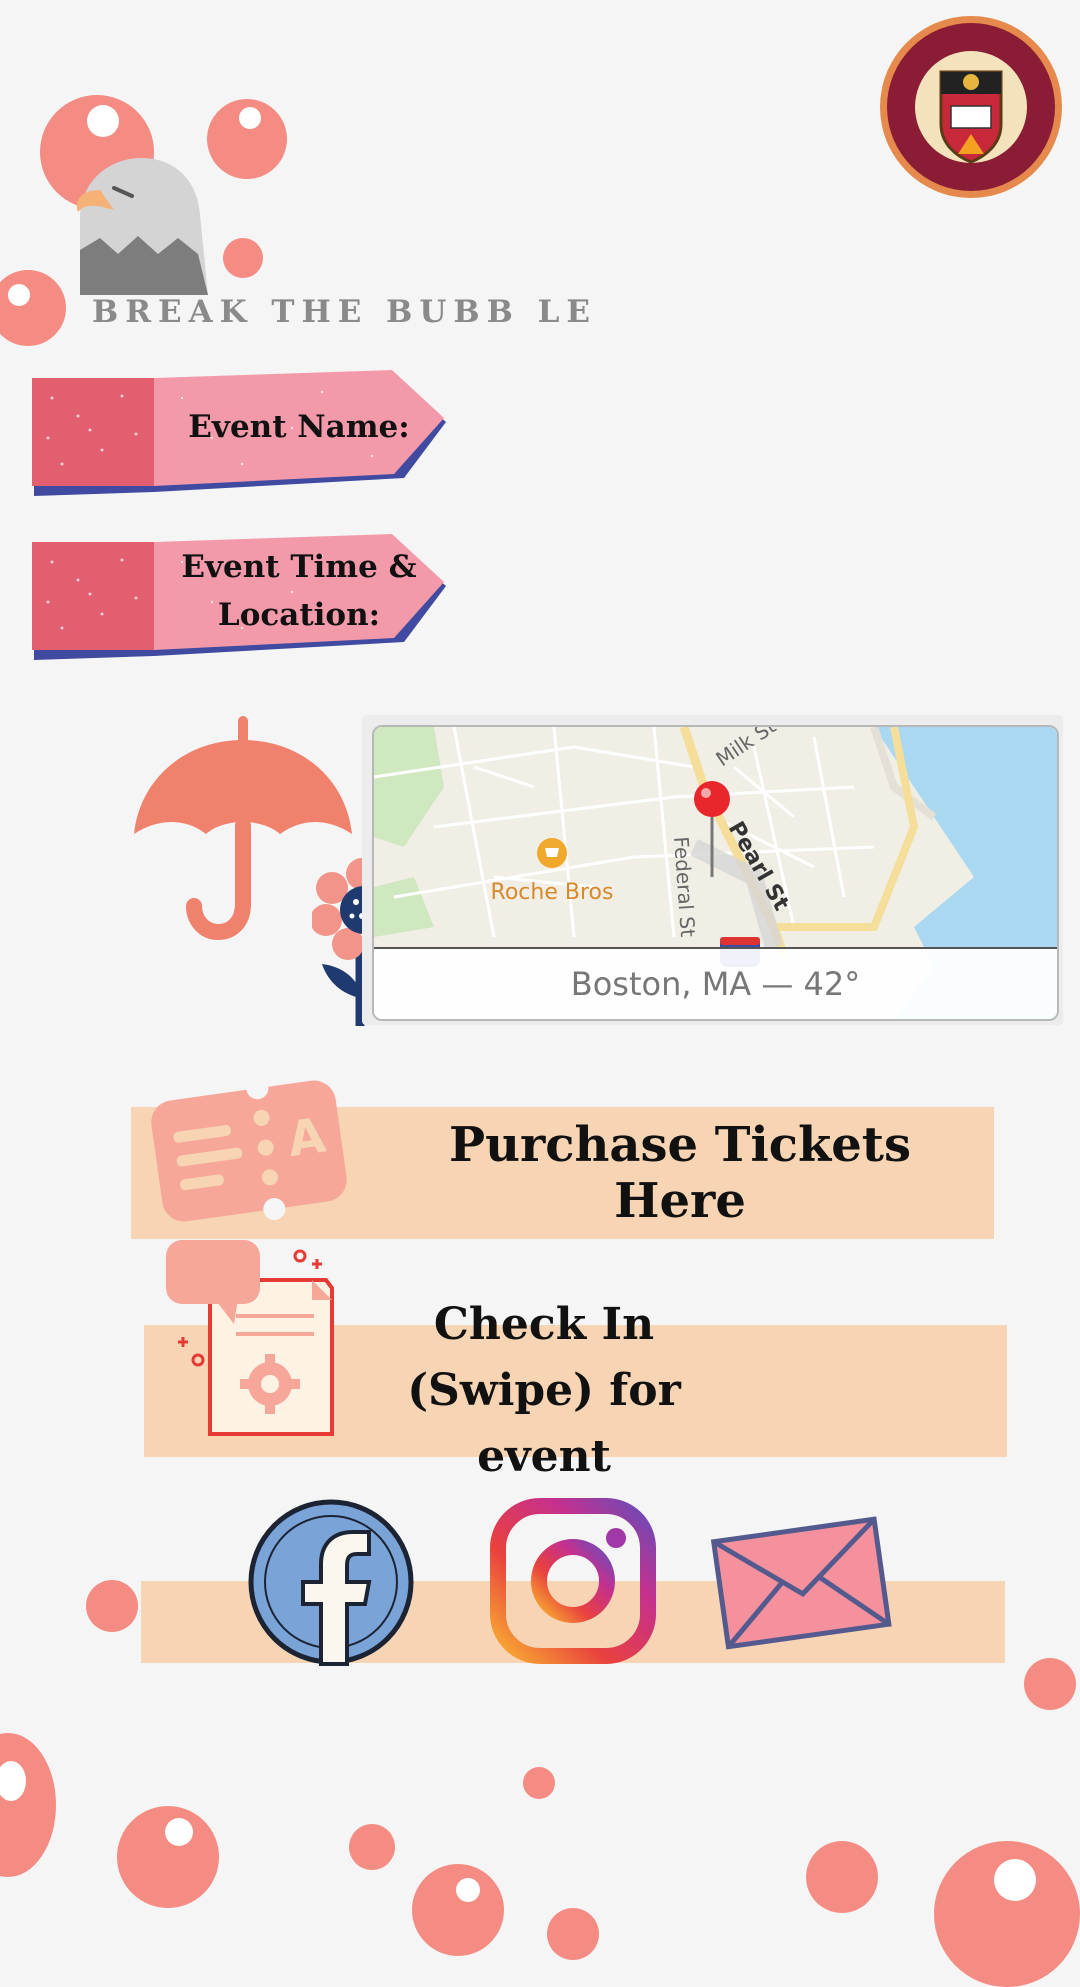 The height and width of the screenshot is (1987, 1080). What do you see at coordinates (715, 983) in the screenshot?
I see `map-caption: Boston, MA — 42°` at bounding box center [715, 983].